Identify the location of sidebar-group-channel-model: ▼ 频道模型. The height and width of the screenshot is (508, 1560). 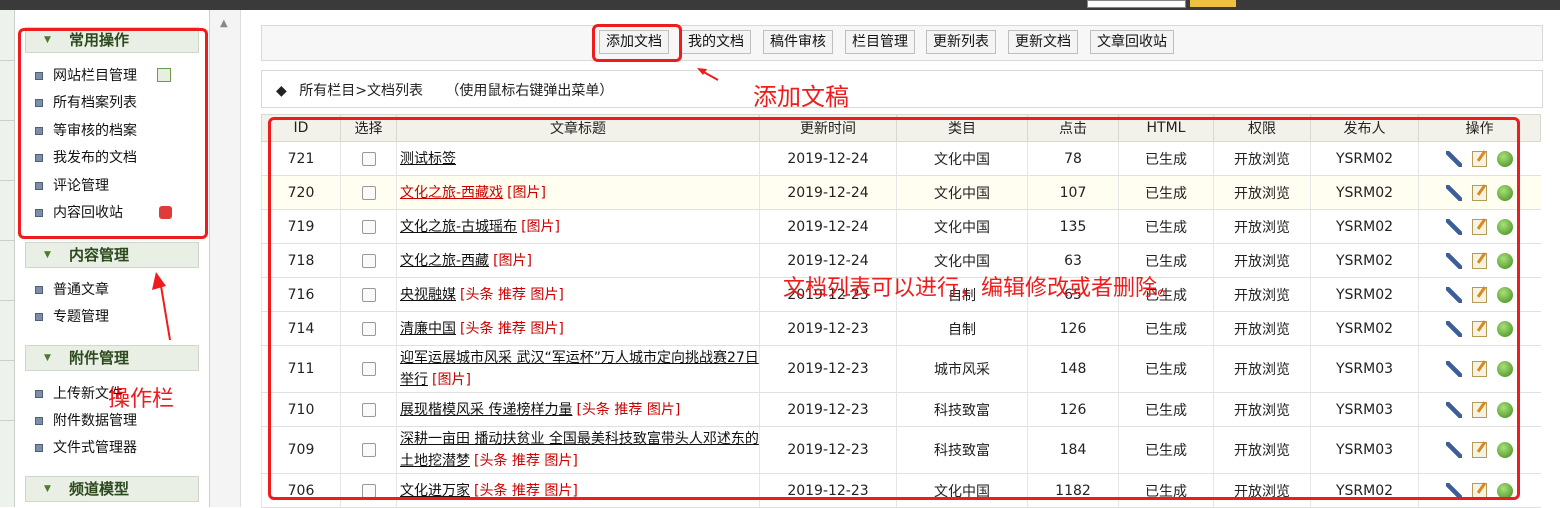
(112, 489).